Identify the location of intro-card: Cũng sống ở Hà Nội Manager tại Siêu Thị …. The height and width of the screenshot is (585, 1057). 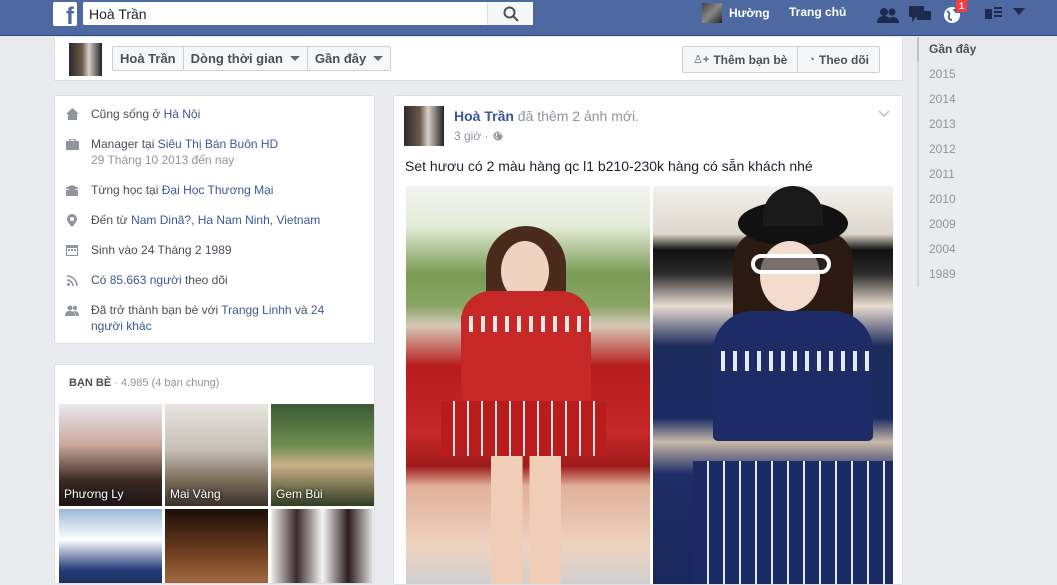
(214, 219).